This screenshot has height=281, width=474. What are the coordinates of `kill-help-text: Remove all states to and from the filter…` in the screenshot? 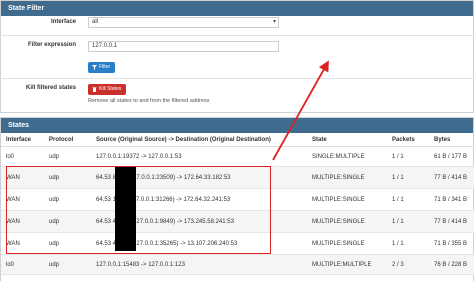 It's located at (149, 101).